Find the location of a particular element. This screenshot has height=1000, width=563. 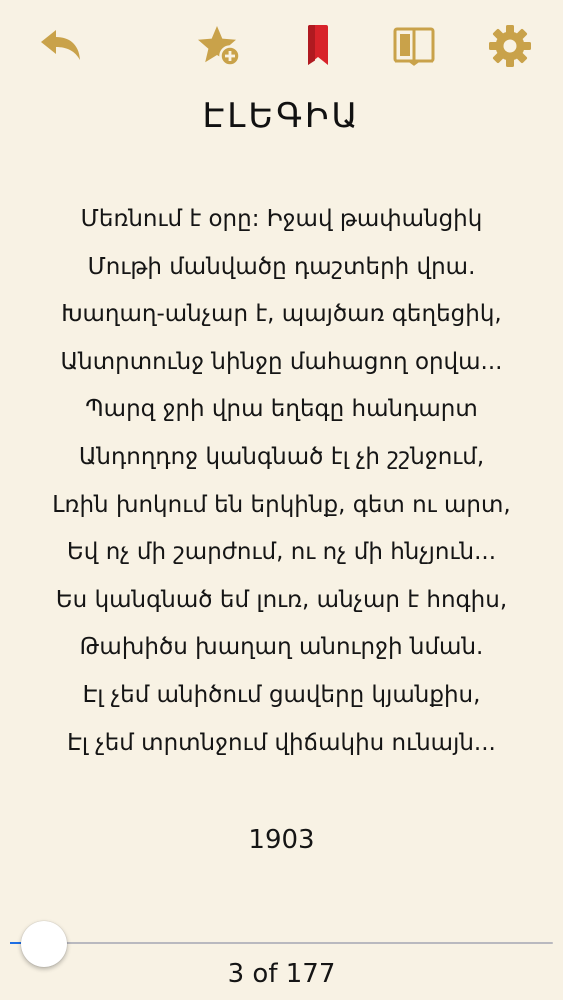

poem-line: Թախիծս խաղաղ անուրջի նման. is located at coordinates (281, 647).